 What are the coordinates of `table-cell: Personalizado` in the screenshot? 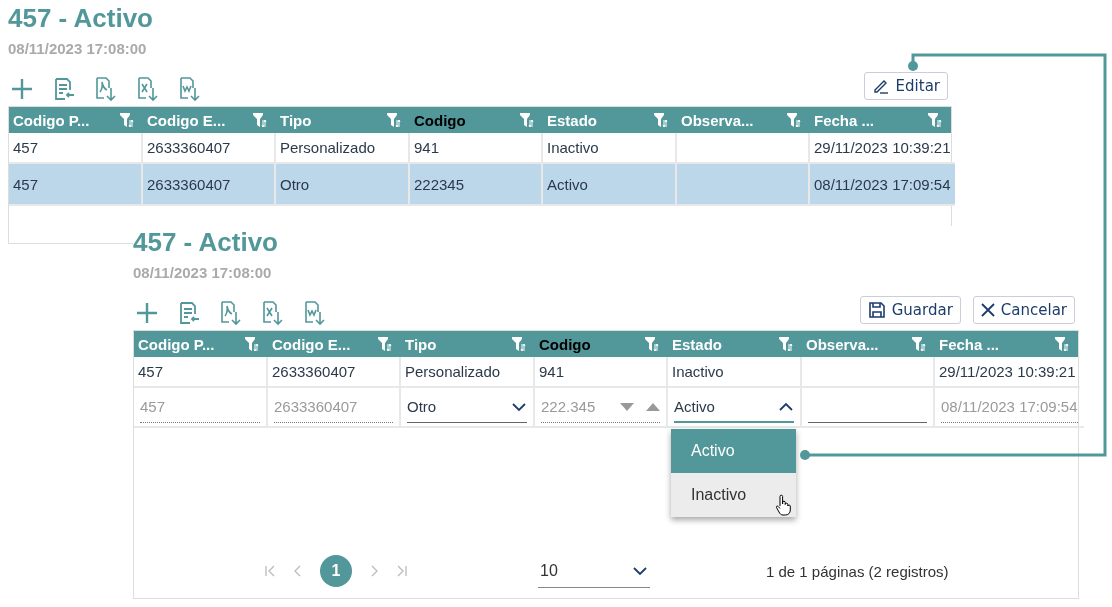 It's located at (468, 372).